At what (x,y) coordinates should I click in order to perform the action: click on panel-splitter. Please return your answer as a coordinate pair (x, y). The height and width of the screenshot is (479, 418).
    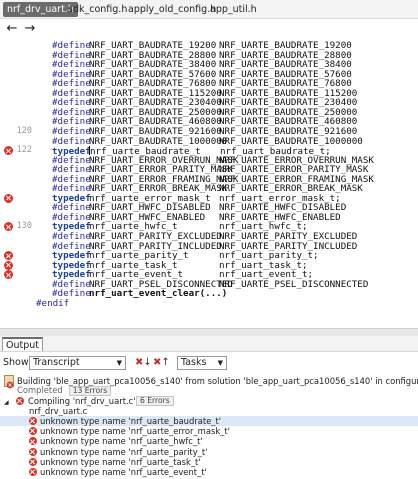
    Looking at the image, I should click on (209, 332).